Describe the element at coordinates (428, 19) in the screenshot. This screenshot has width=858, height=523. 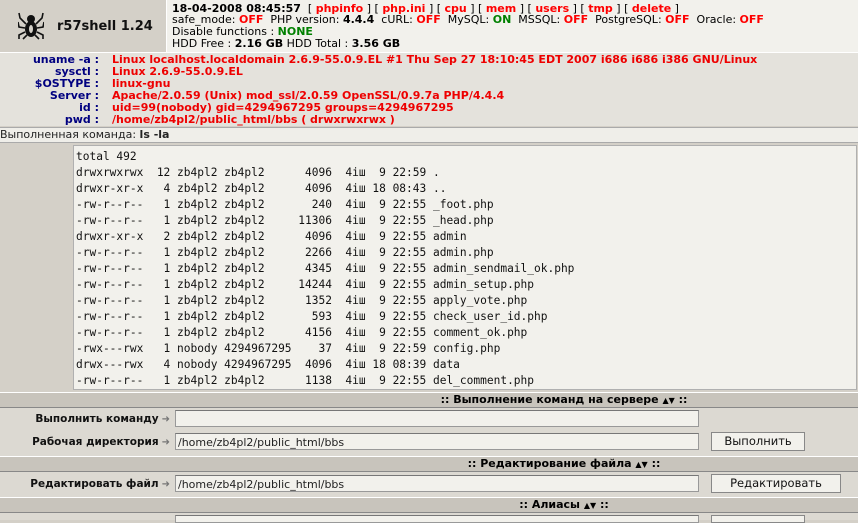
I see `curl-value: OFF` at that location.